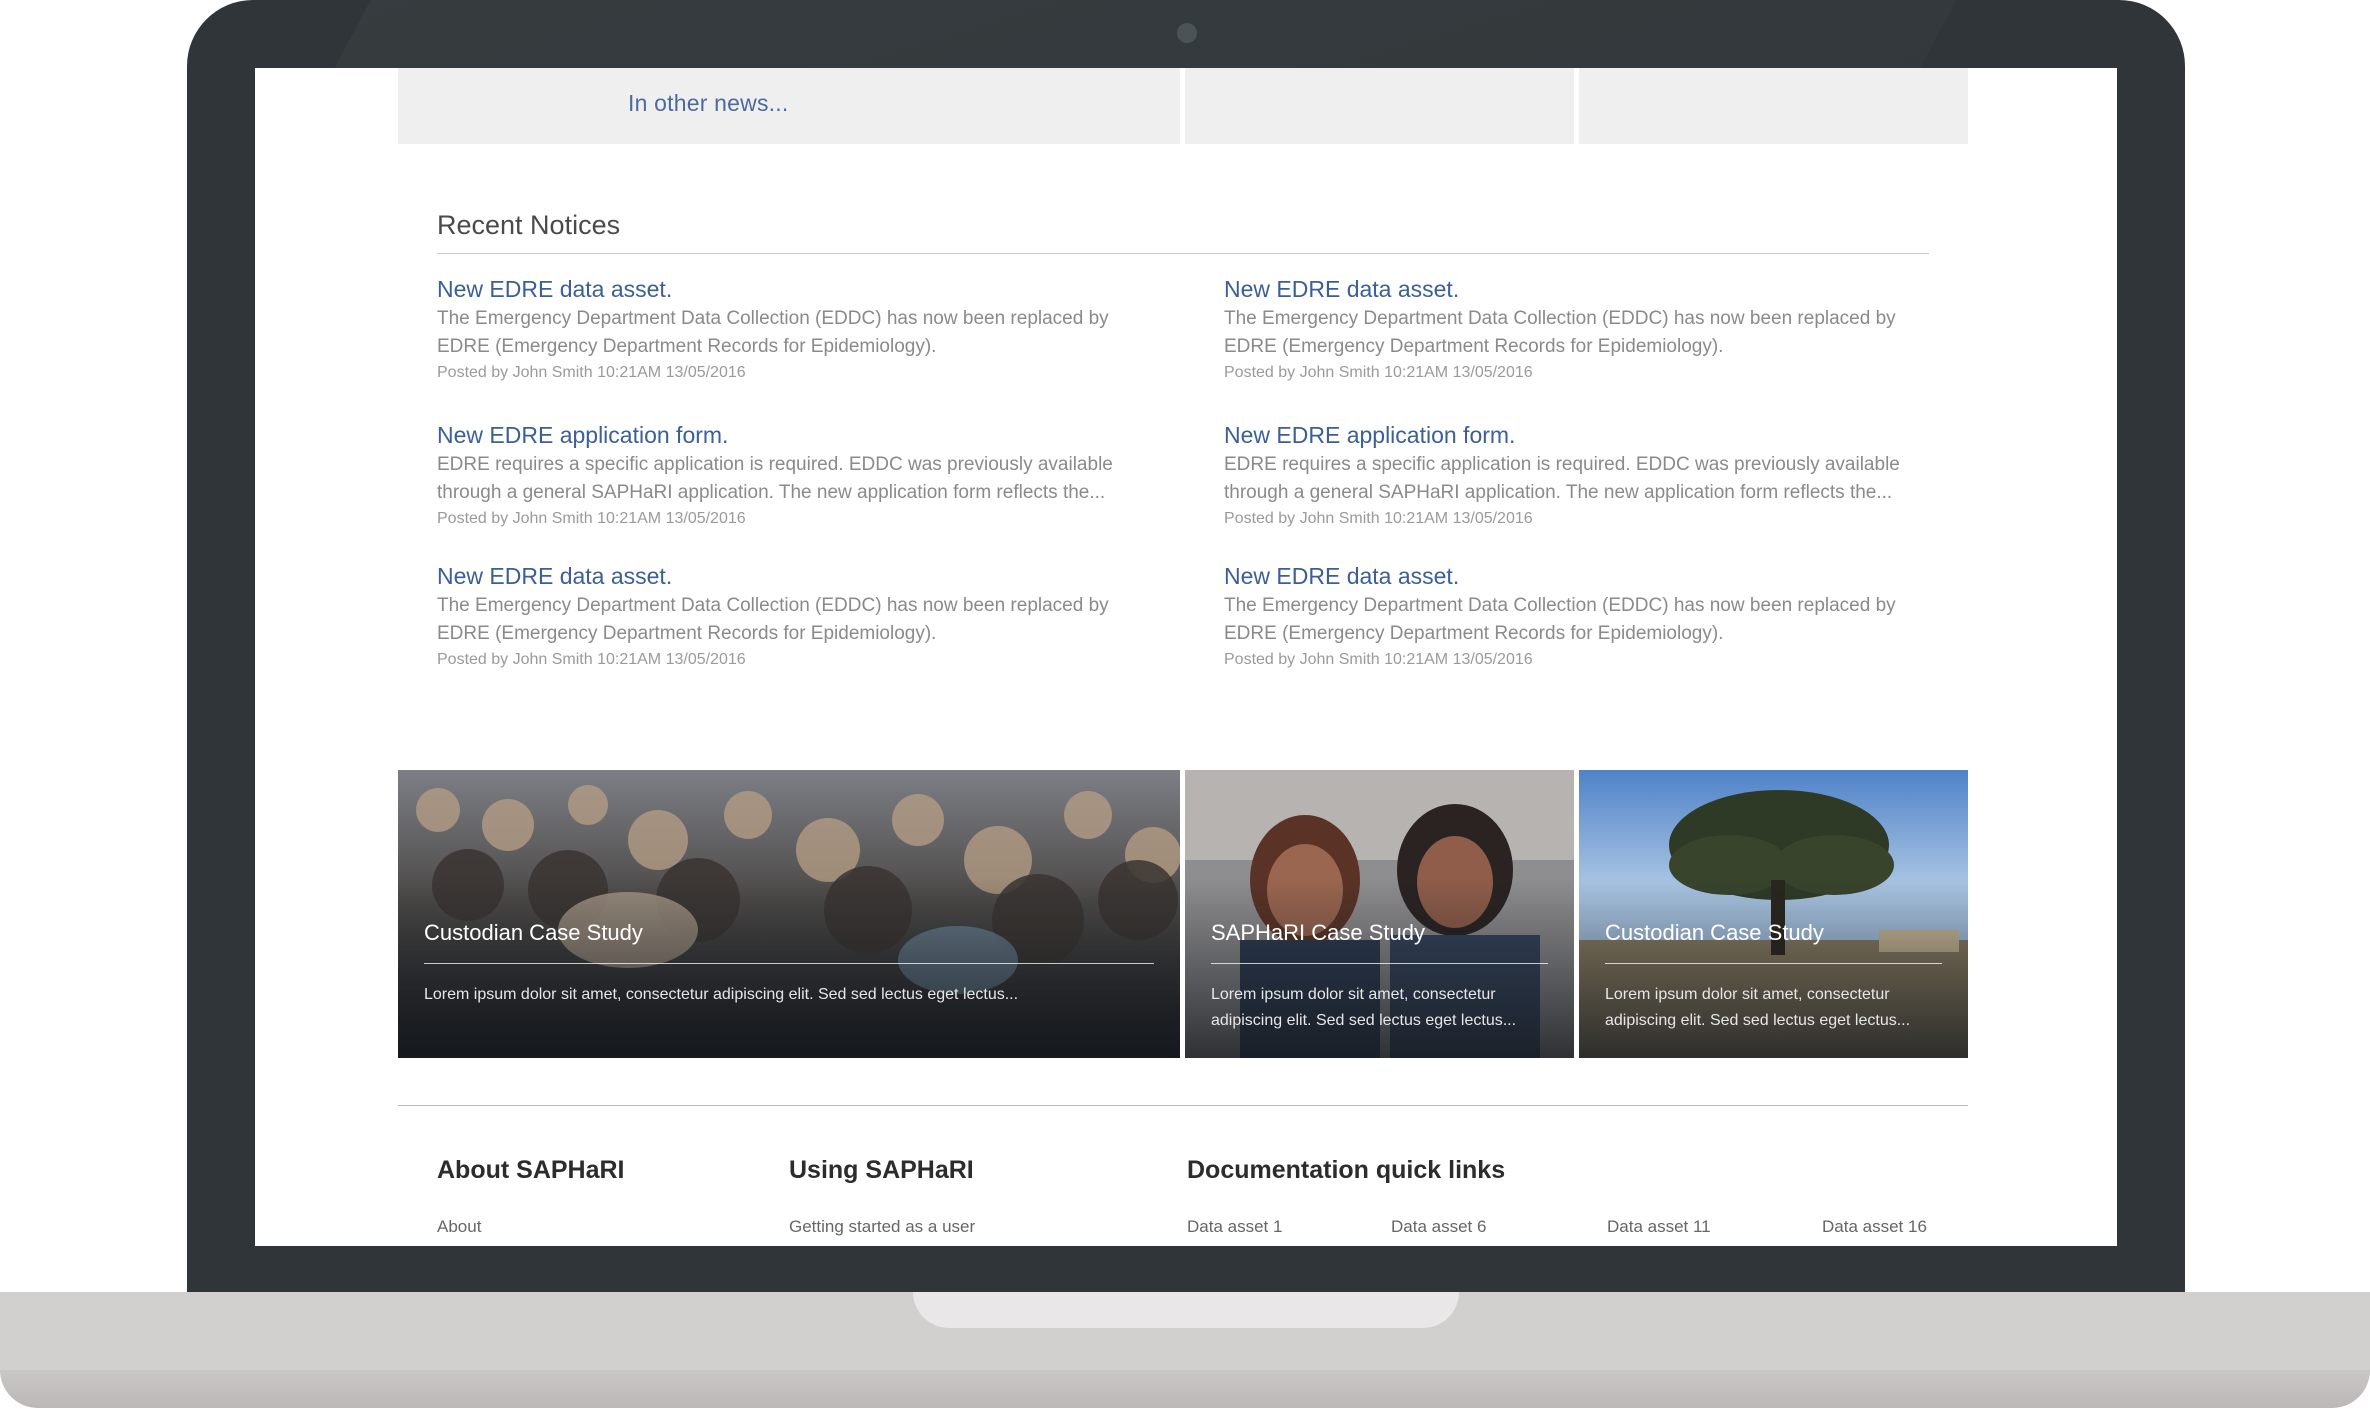 The image size is (2370, 1418). I want to click on card-title: SAPHaRI Case Study, so click(1318, 932).